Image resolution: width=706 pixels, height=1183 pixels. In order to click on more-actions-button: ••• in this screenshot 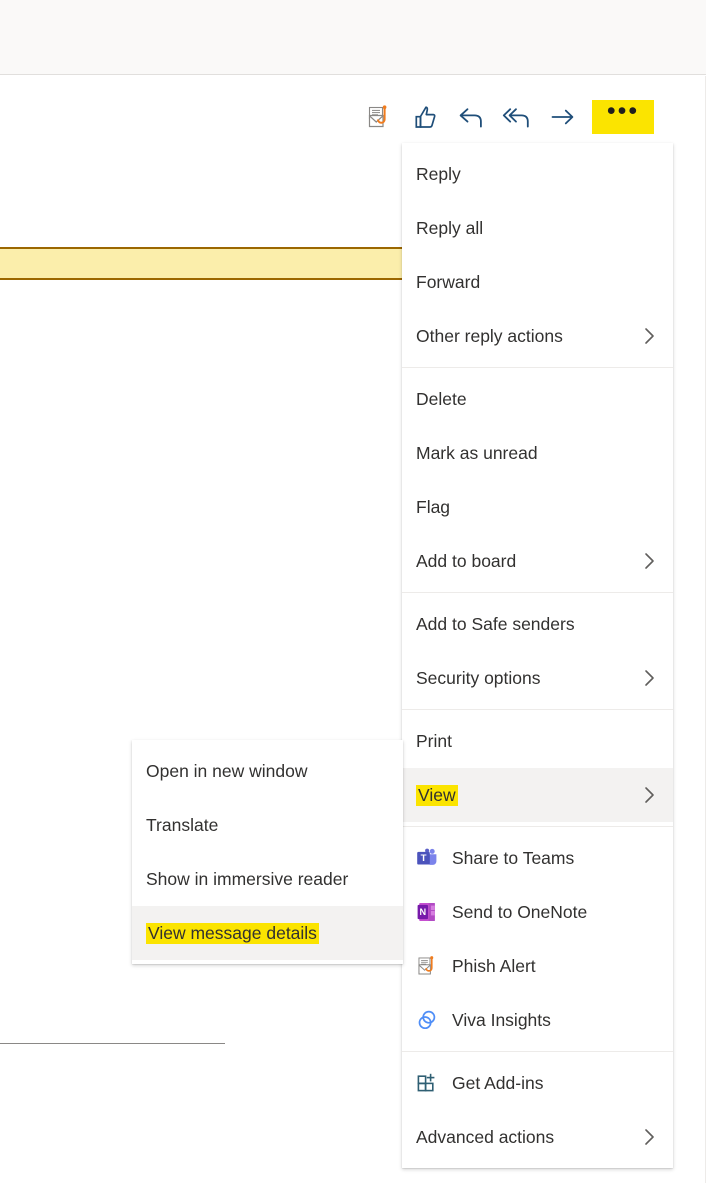, I will do `click(623, 115)`.